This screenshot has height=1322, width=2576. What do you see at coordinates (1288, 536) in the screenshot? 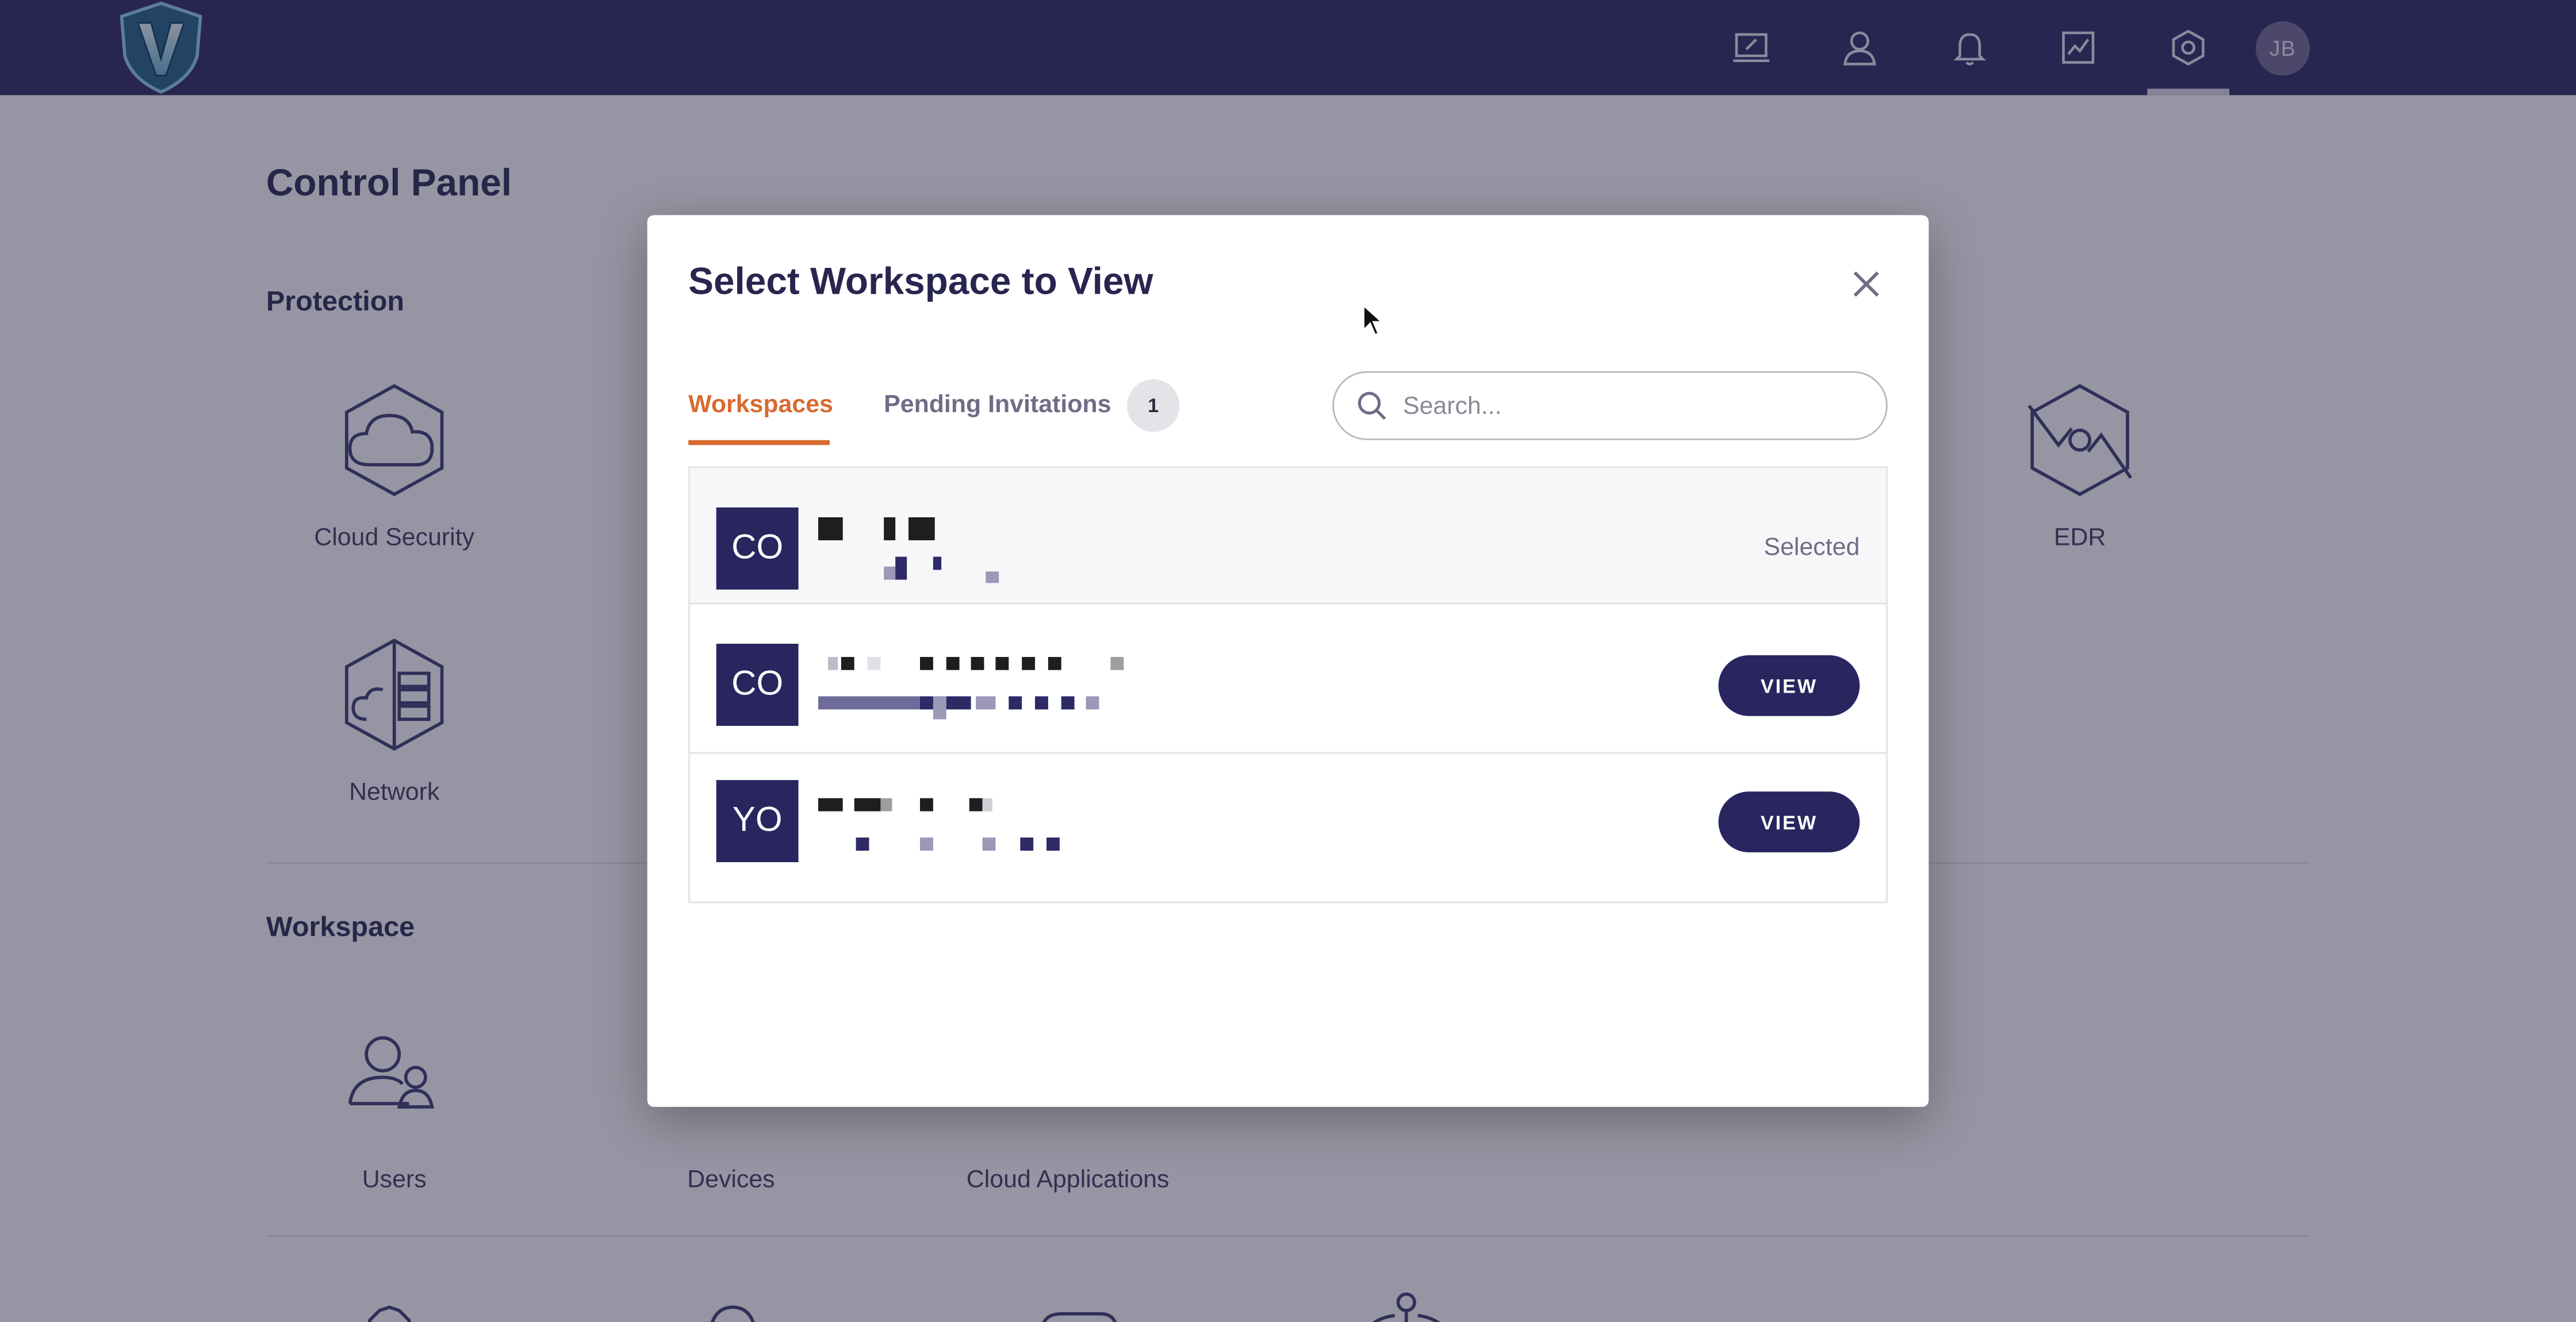
I see `workspace-row: CO Selected` at bounding box center [1288, 536].